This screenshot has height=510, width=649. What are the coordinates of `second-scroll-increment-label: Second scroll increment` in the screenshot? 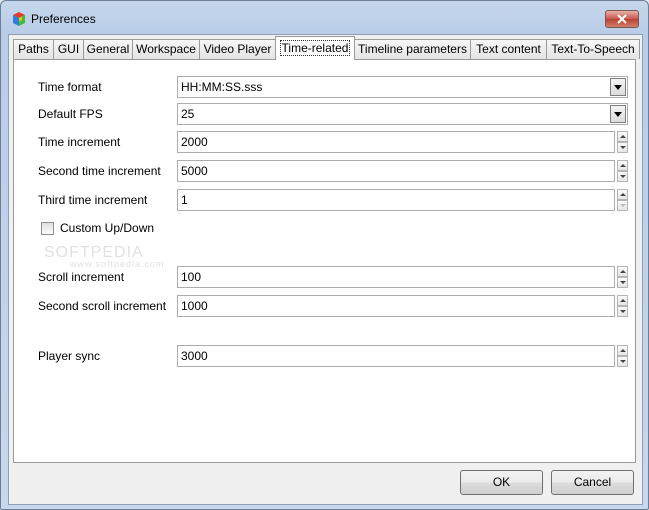 It's located at (102, 306).